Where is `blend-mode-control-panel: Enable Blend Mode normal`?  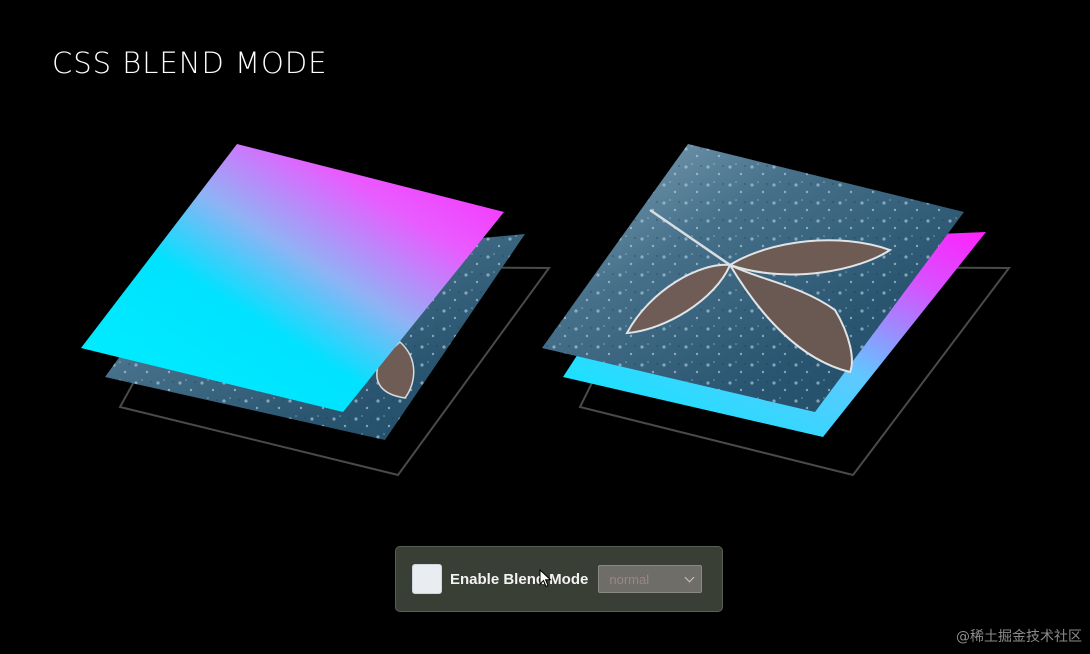 blend-mode-control-panel: Enable Blend Mode normal is located at coordinates (559, 579).